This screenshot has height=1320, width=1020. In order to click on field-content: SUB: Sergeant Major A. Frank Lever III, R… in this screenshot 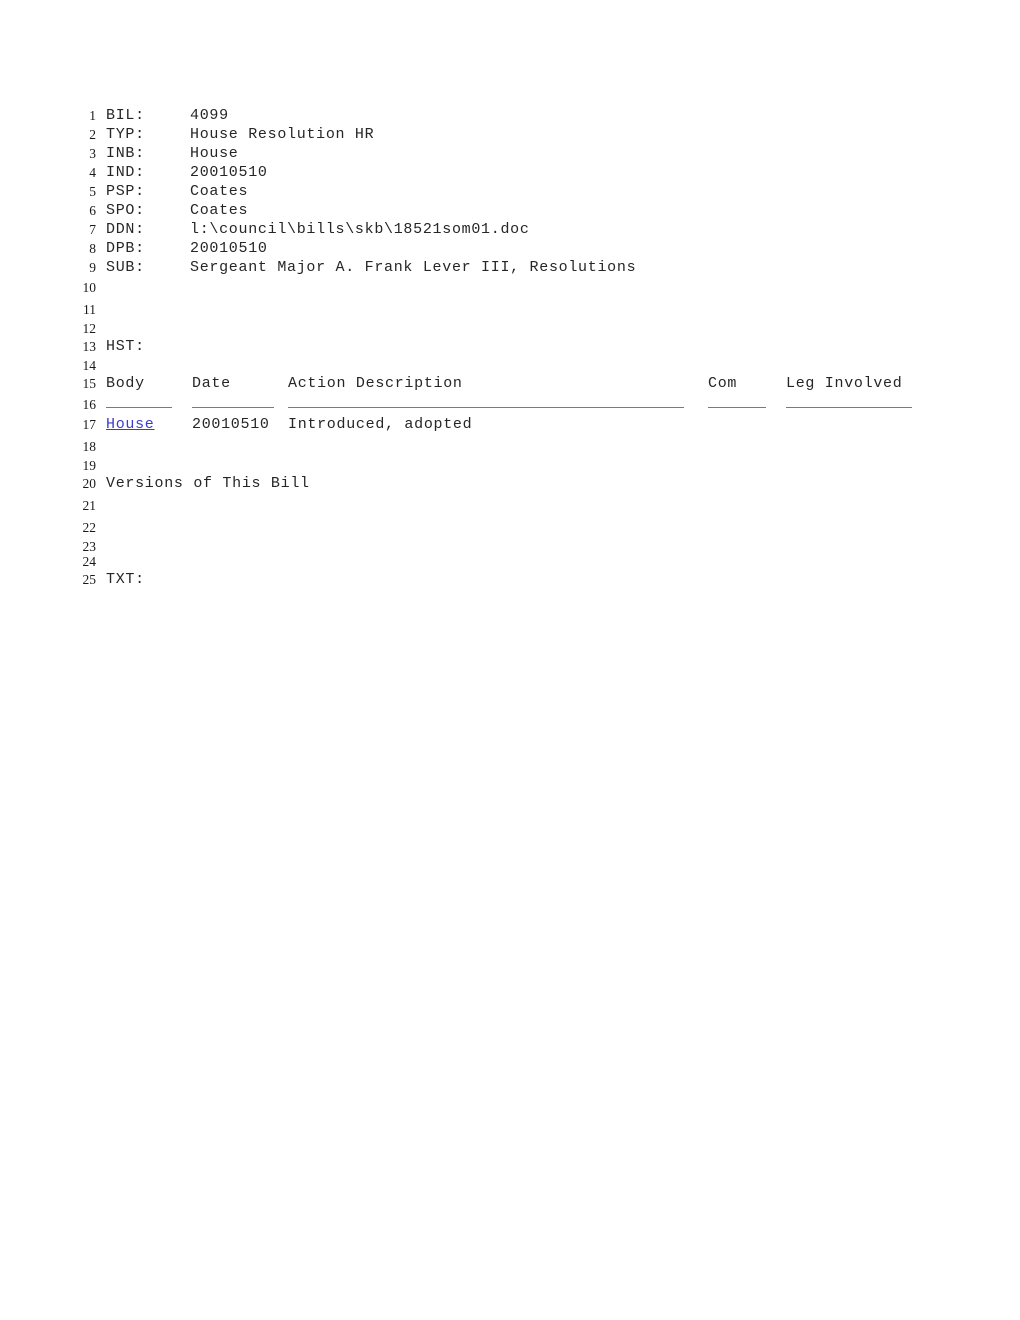, I will do `click(371, 267)`.